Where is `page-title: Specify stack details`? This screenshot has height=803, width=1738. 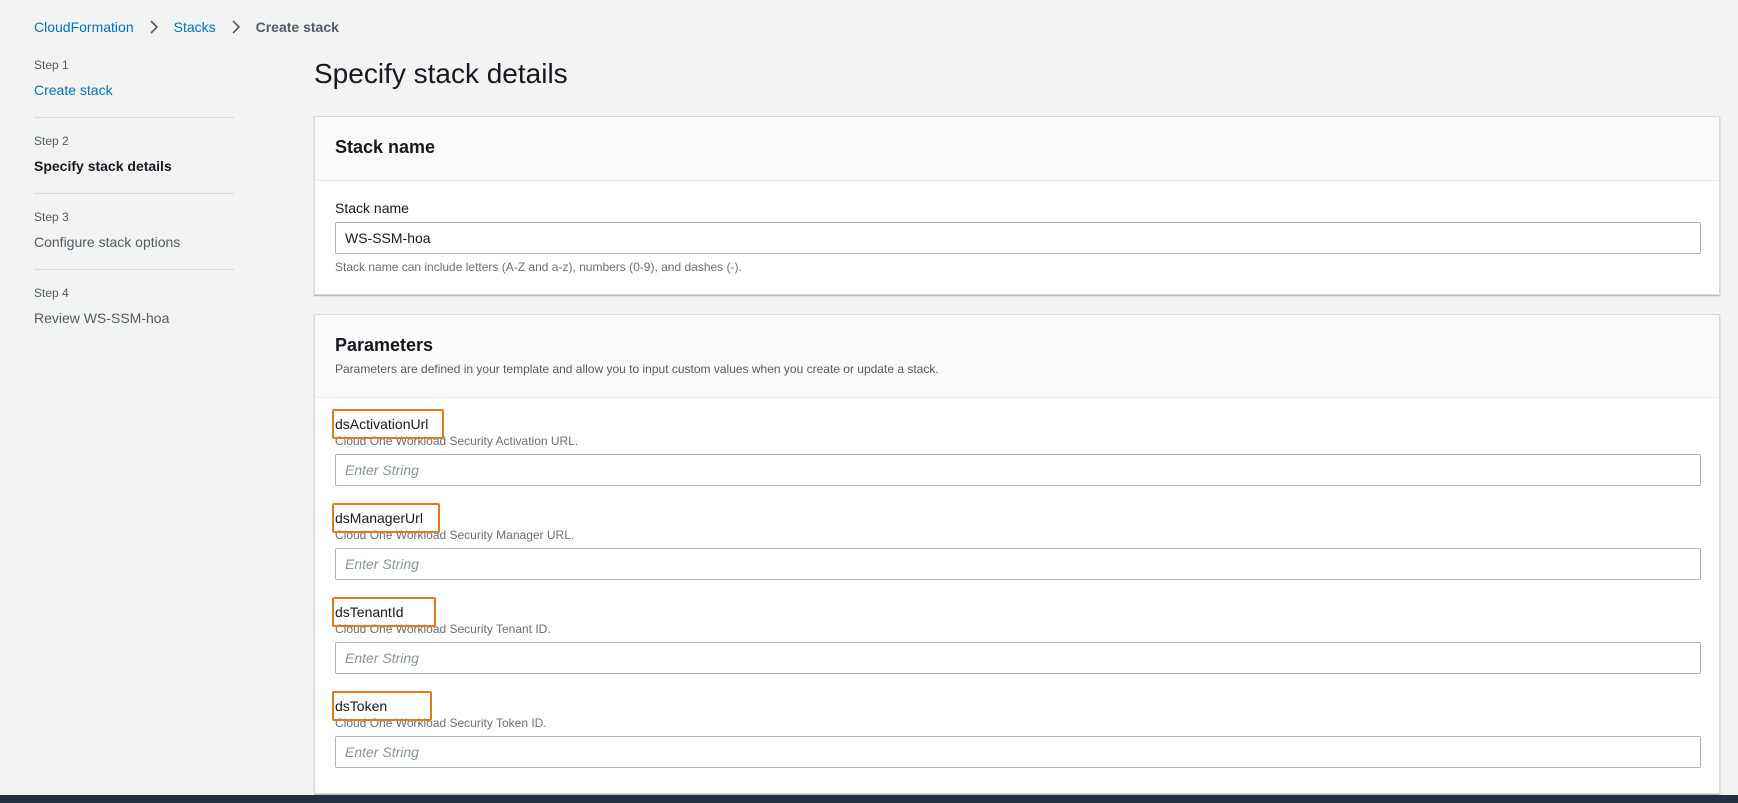
page-title: Specify stack details is located at coordinates (441, 73).